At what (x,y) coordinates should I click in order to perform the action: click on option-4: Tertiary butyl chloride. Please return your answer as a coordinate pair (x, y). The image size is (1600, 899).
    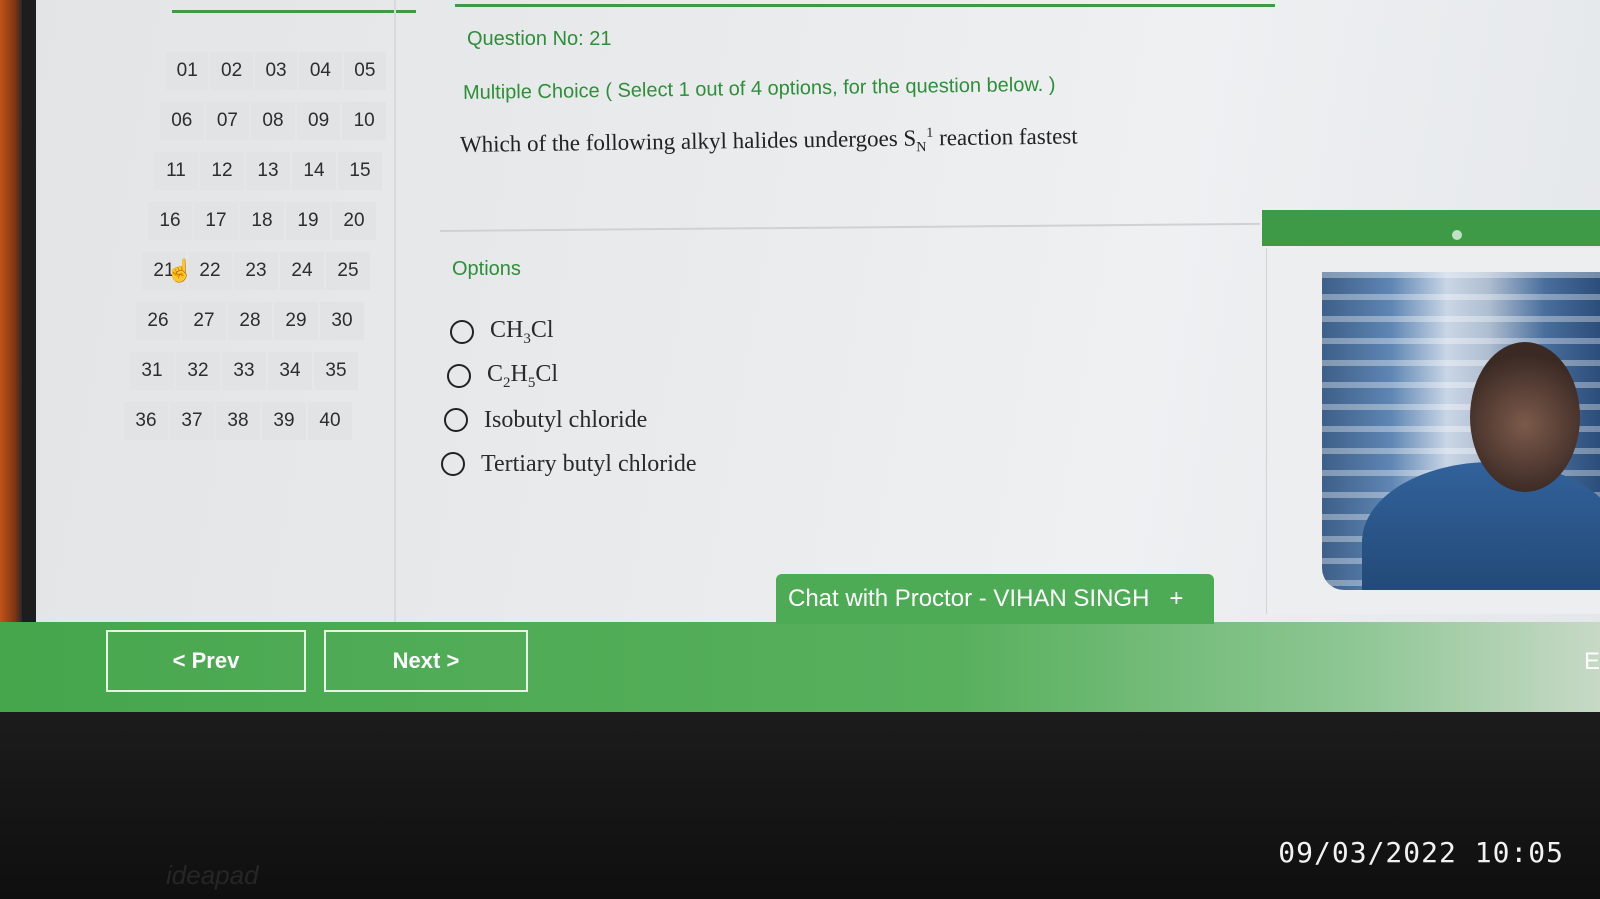
    Looking at the image, I should click on (569, 464).